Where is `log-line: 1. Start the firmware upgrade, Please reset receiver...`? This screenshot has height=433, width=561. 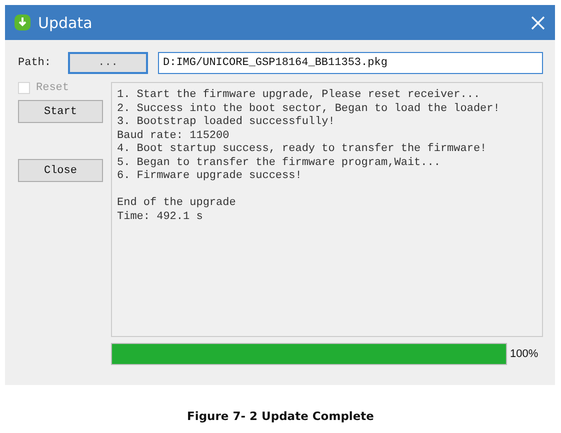 log-line: 1. Start the firmware upgrade, Please reset receiver... is located at coordinates (299, 95).